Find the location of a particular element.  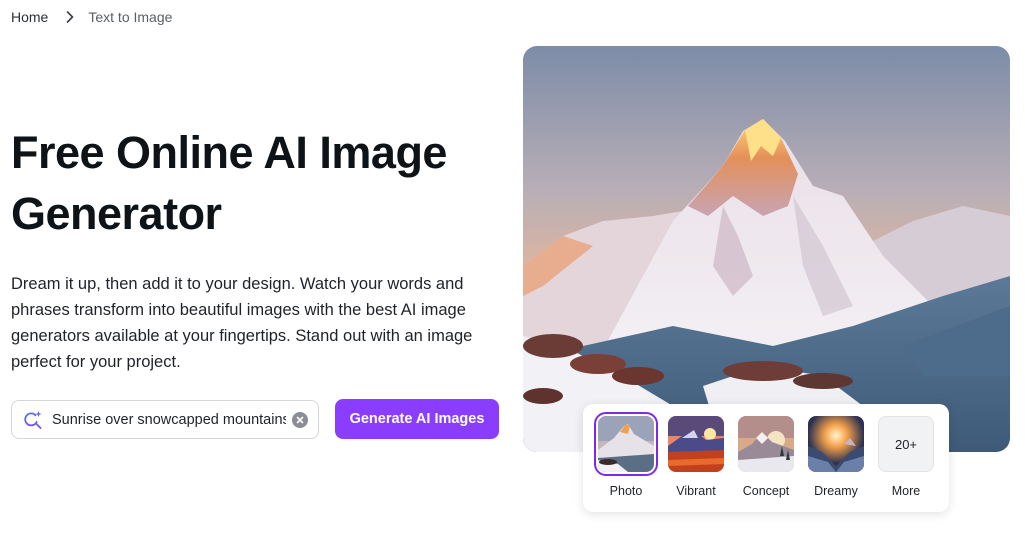

style-label: More is located at coordinates (906, 491).